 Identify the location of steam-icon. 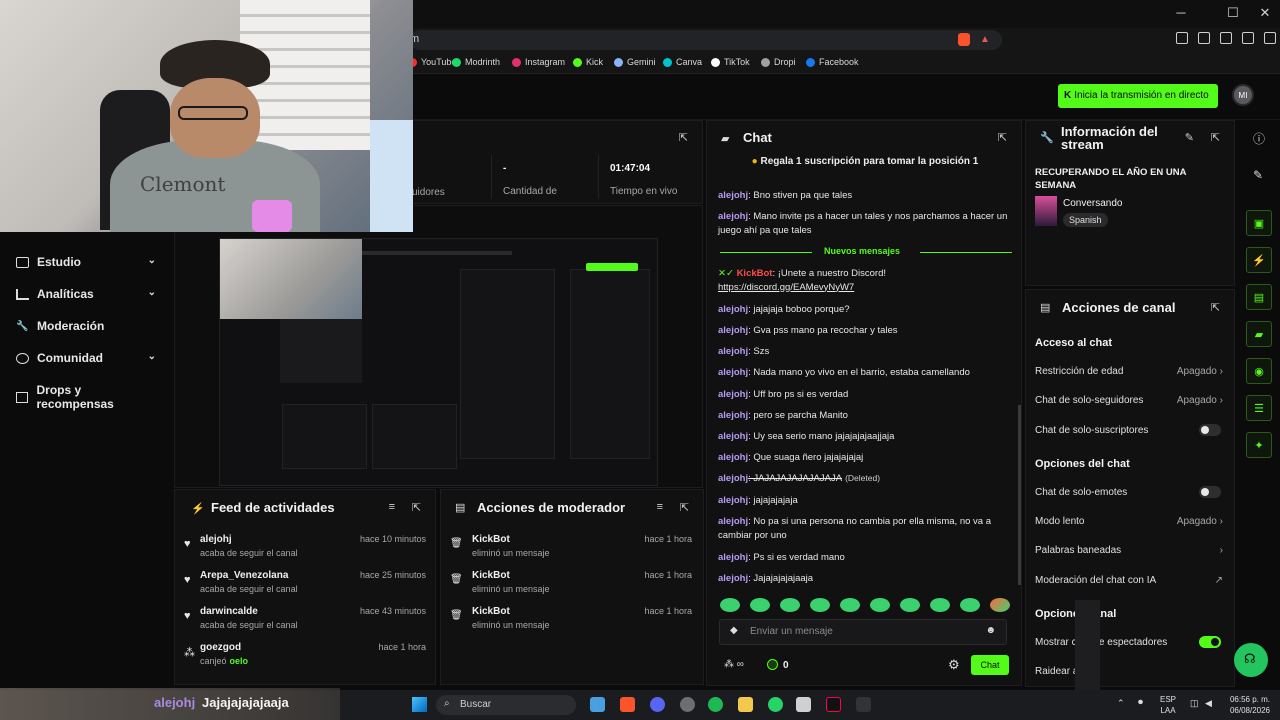
(597, 704).